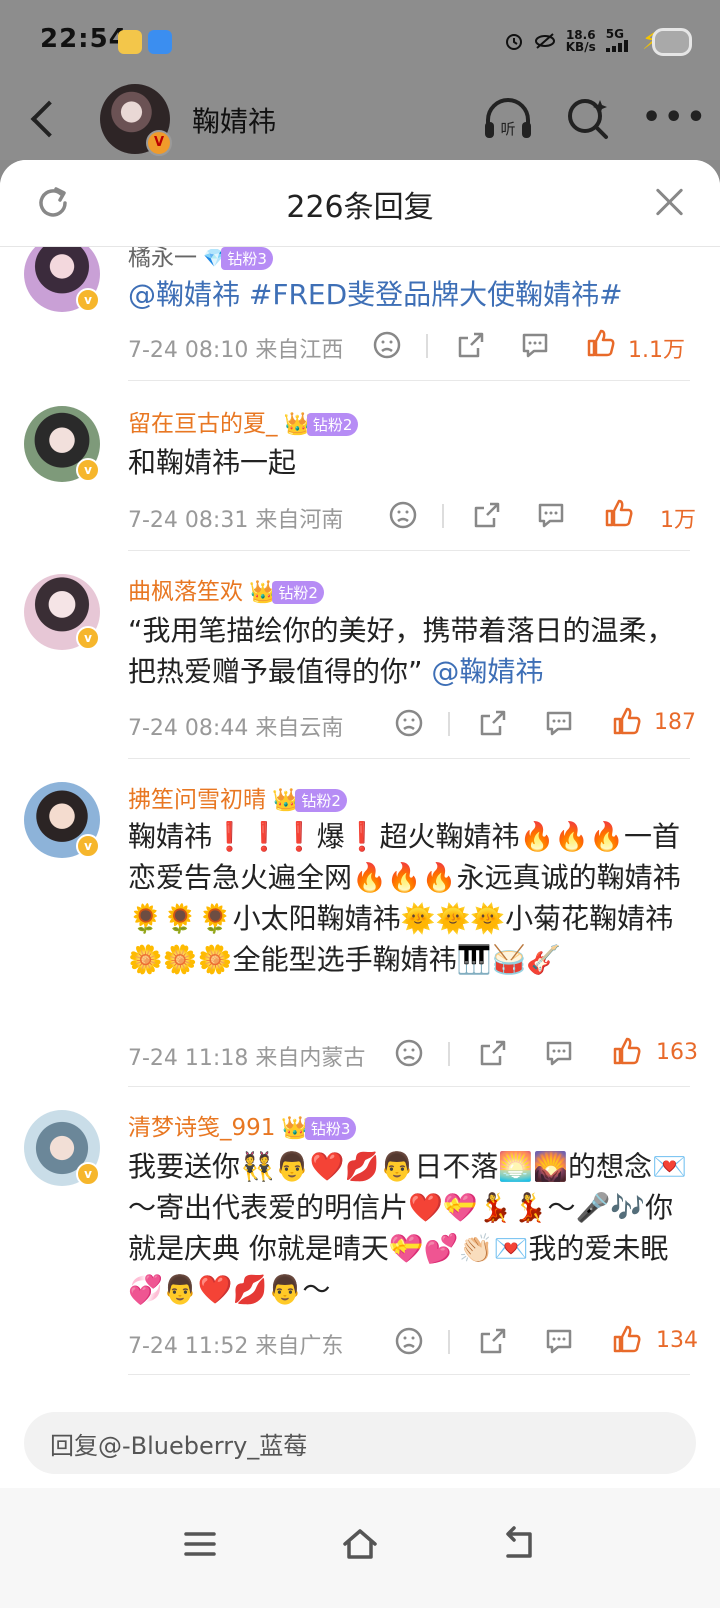 This screenshot has width=720, height=1608. Describe the element at coordinates (678, 520) in the screenshot. I see `like-count: 1万` at that location.